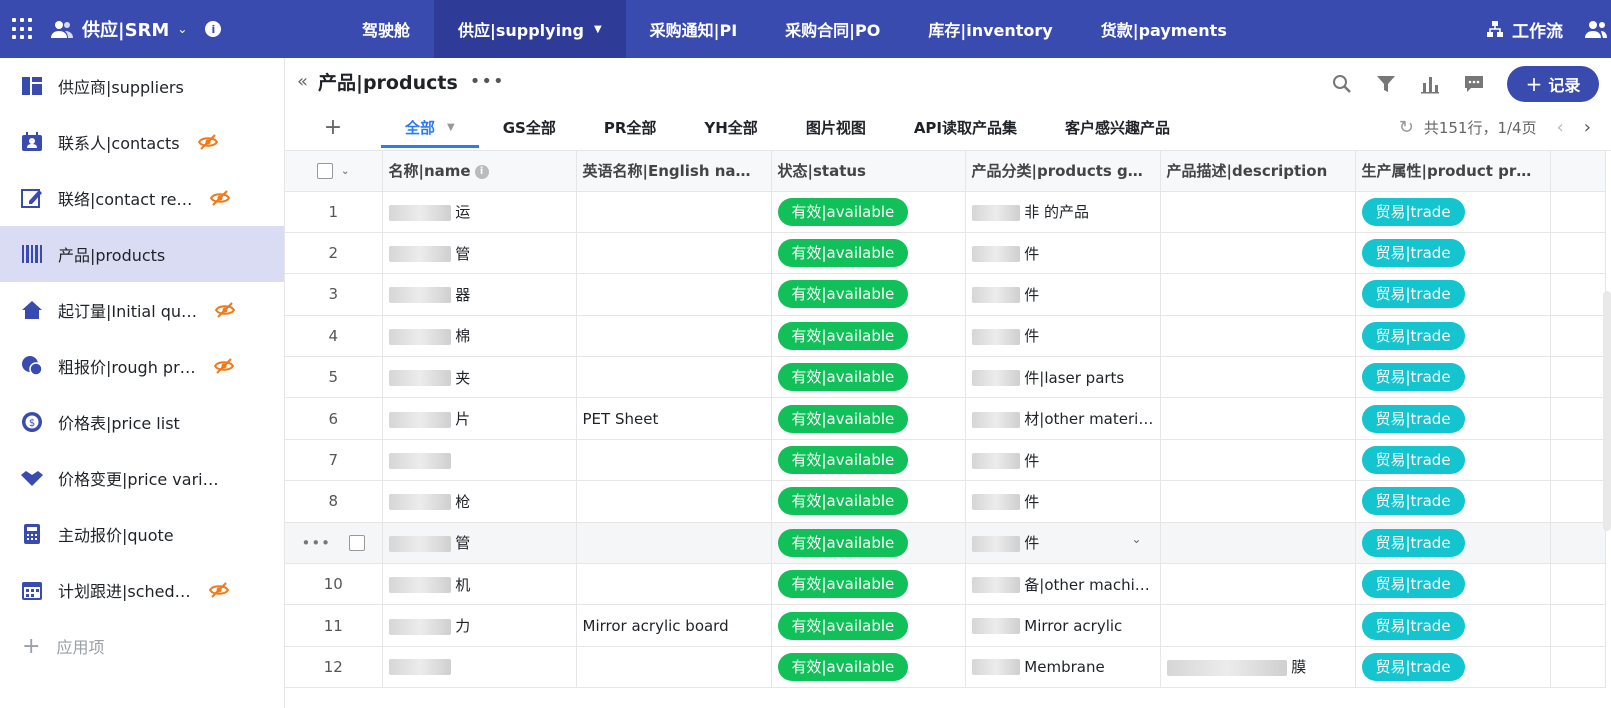 Image resolution: width=1611 pixels, height=708 pixels. What do you see at coordinates (1430, 84) in the screenshot?
I see `chart-icon` at bounding box center [1430, 84].